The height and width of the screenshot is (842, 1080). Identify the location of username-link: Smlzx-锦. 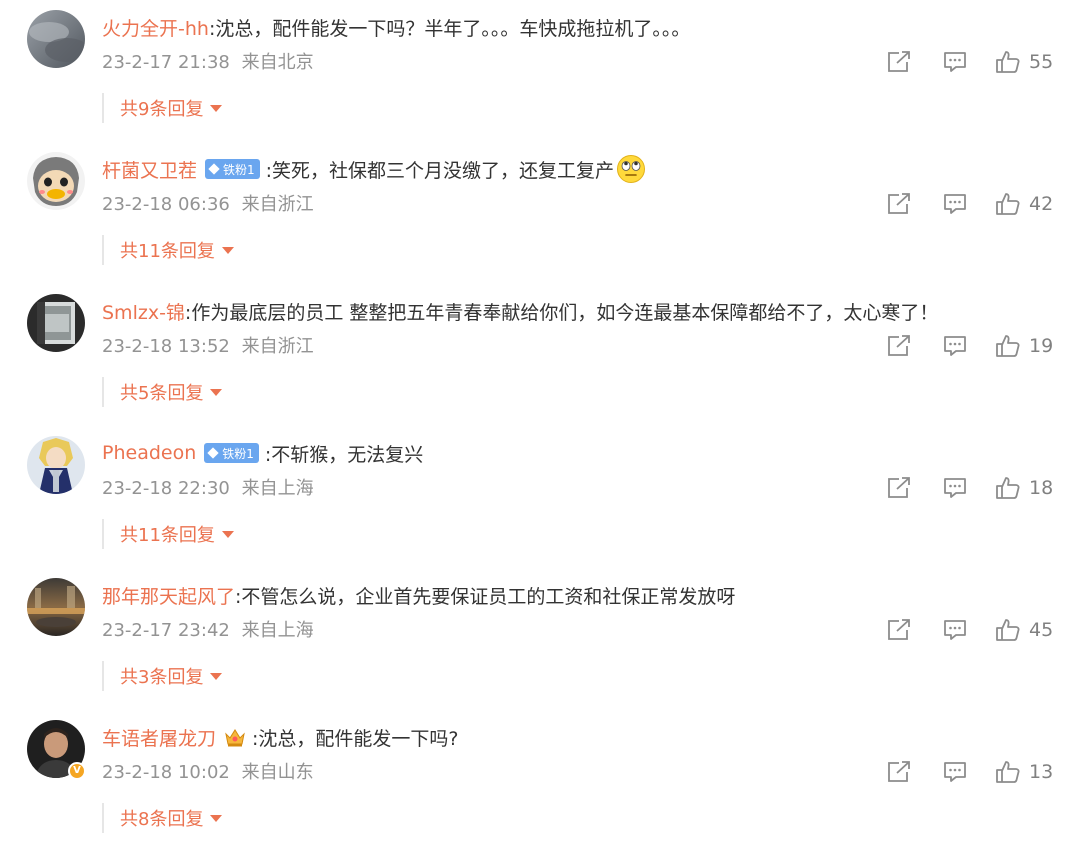
(143, 311).